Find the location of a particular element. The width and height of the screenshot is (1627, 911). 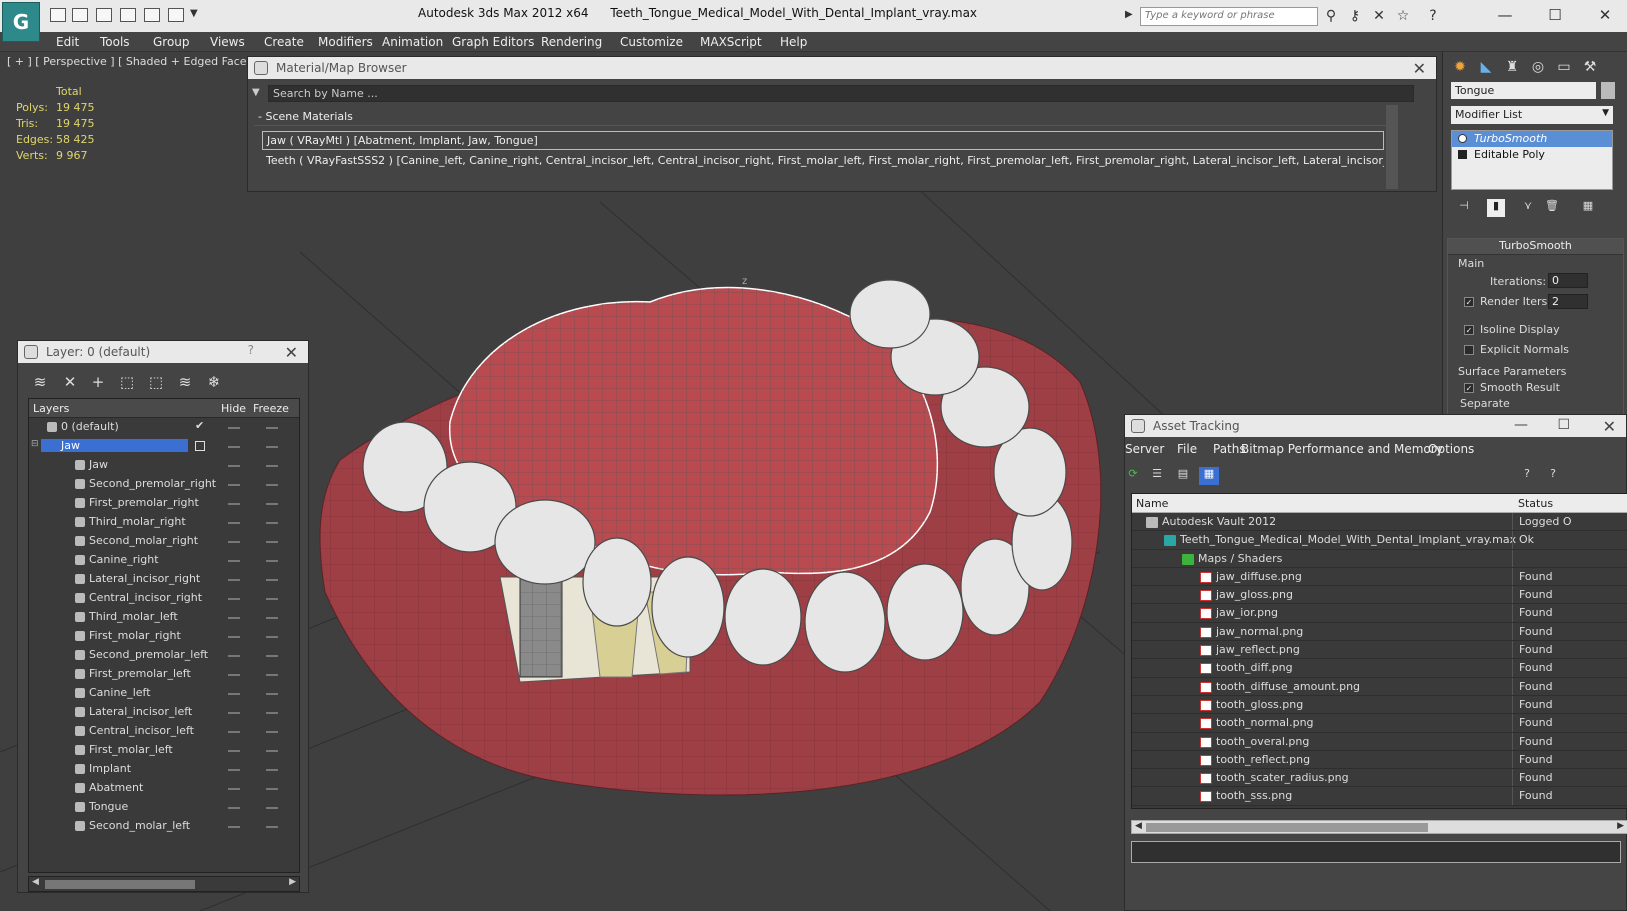

material-browser-titlebar: Material/Map Browser ✕ is located at coordinates (842, 68).